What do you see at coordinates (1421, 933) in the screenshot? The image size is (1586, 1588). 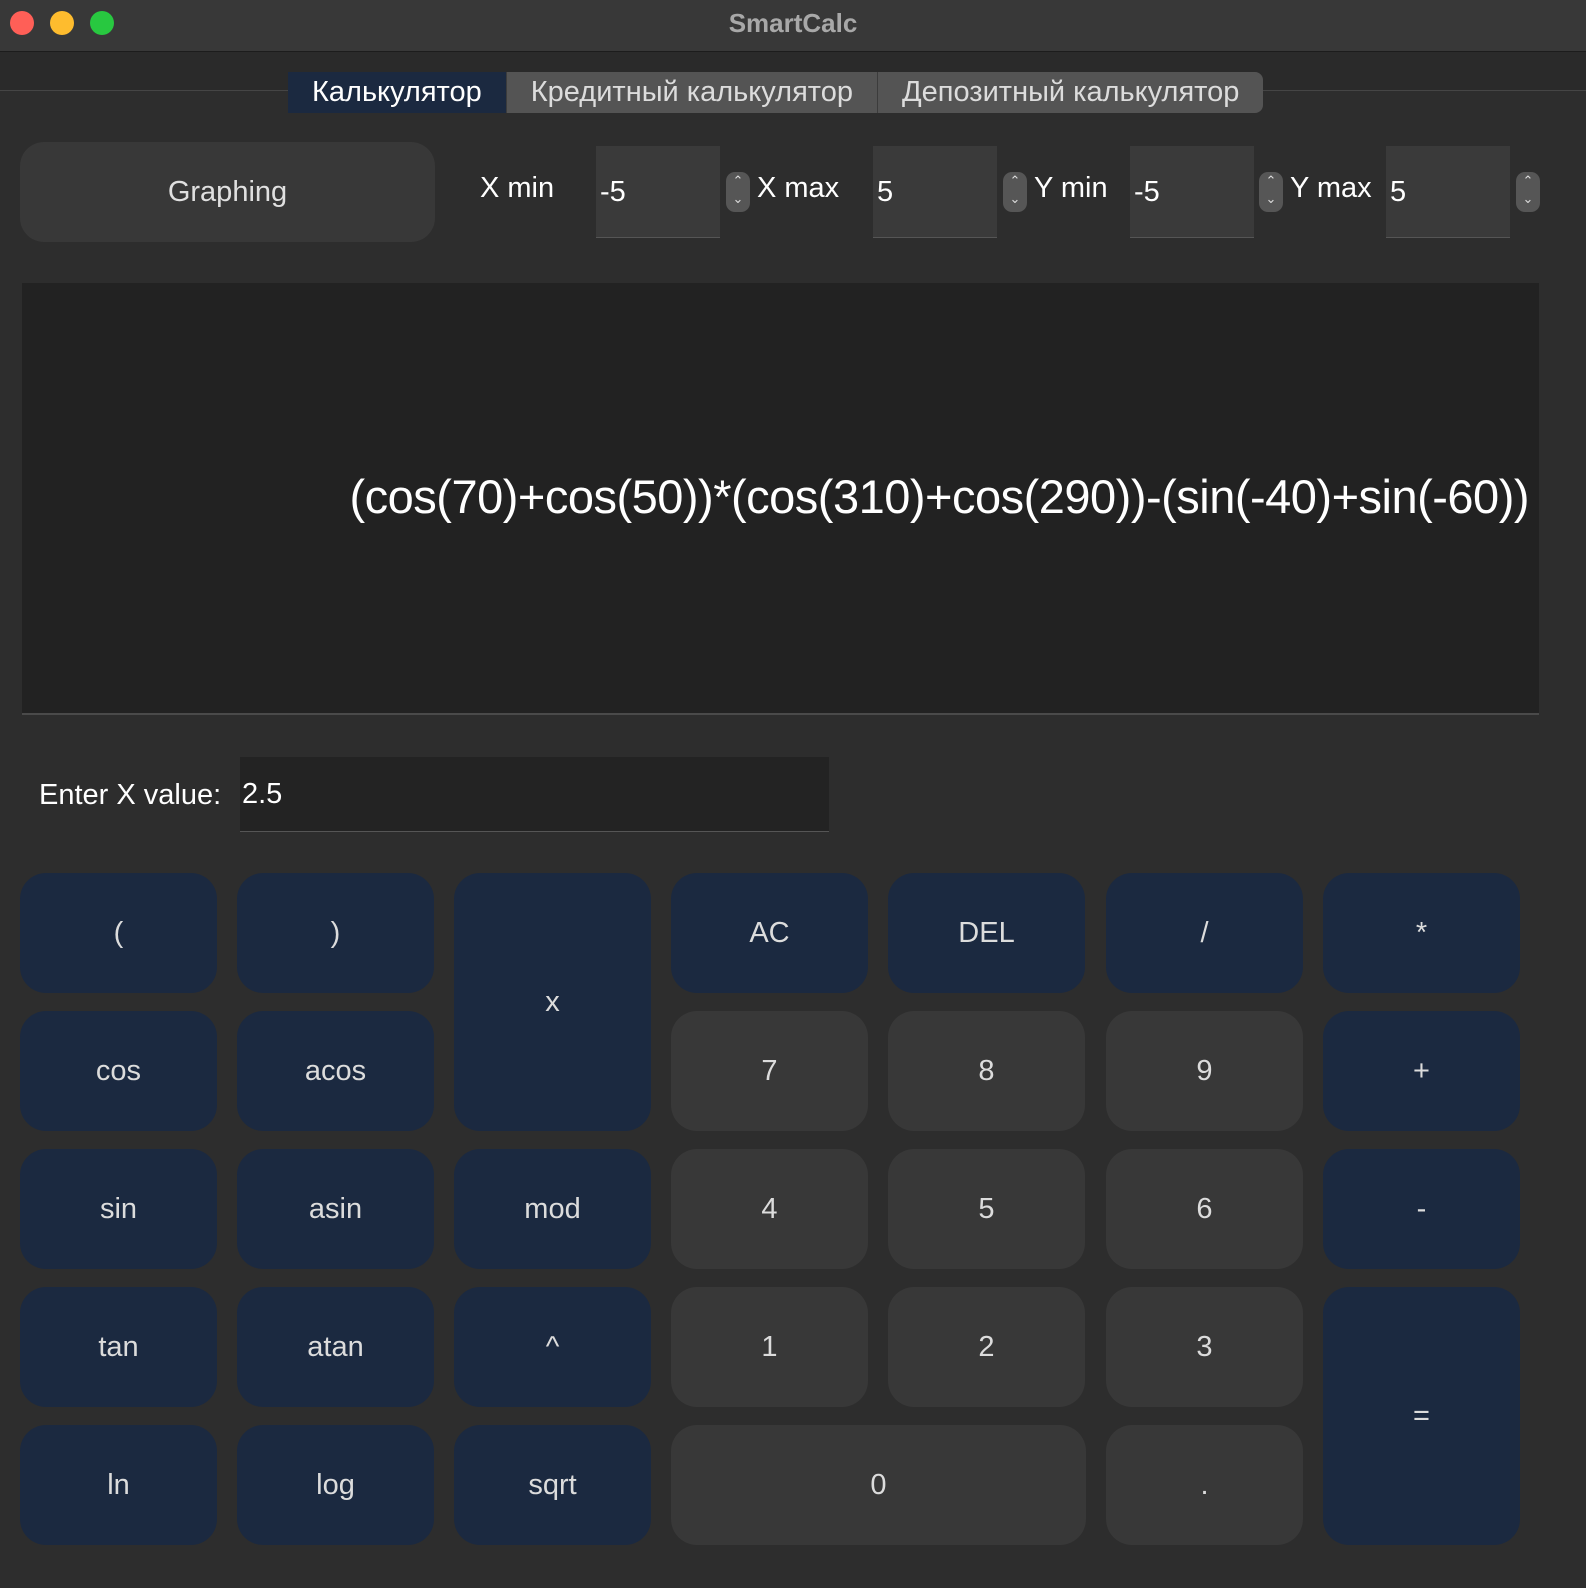 I see `multiply-button: *` at bounding box center [1421, 933].